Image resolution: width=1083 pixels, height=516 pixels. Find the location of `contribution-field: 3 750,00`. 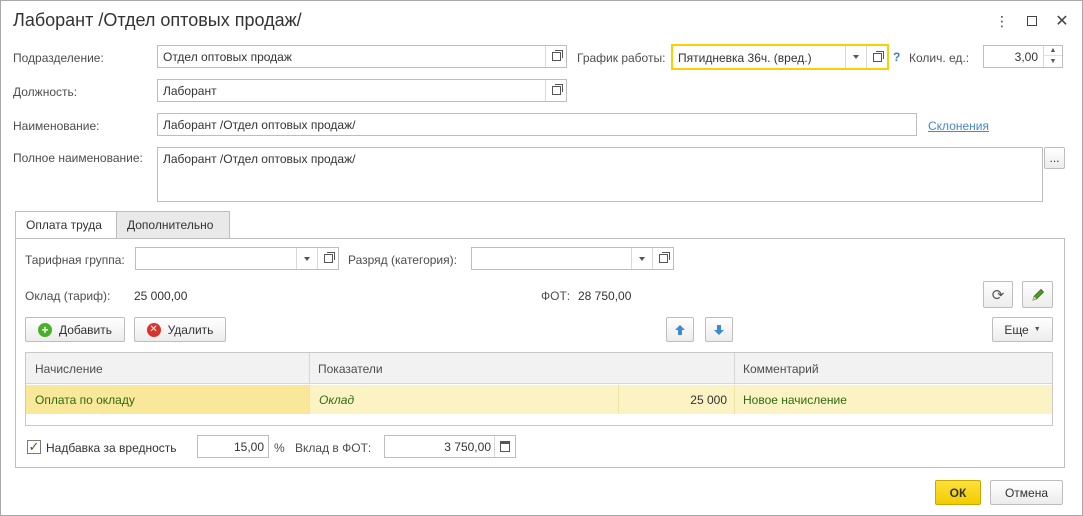

contribution-field: 3 750,00 is located at coordinates (450, 446).